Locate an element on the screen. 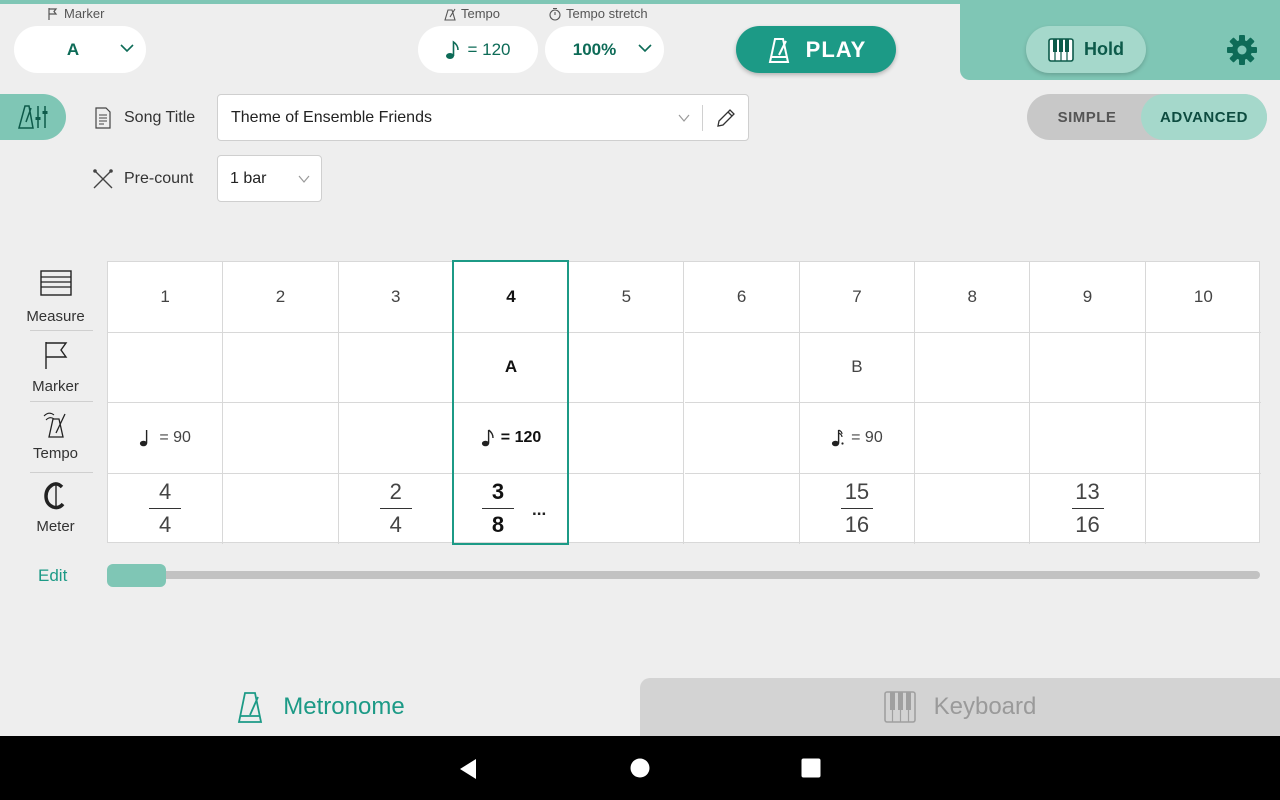  gear-icon is located at coordinates (1242, 50).